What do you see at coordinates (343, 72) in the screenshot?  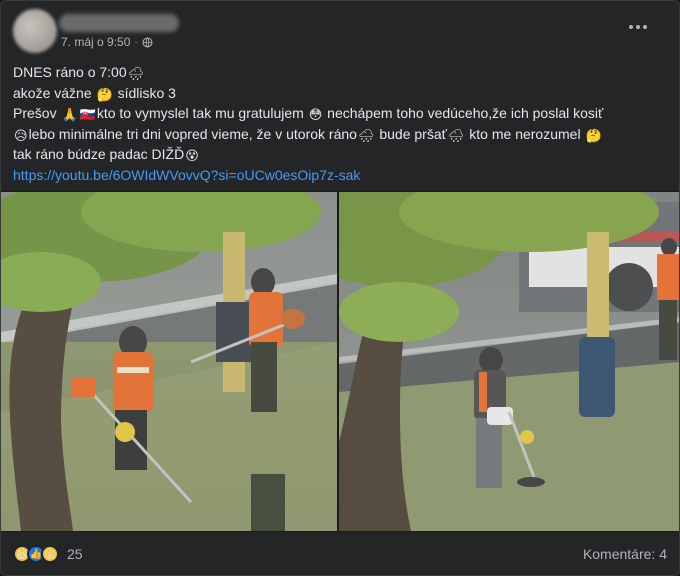 I see `post-line: DNES ráno o 7:00🌧` at bounding box center [343, 72].